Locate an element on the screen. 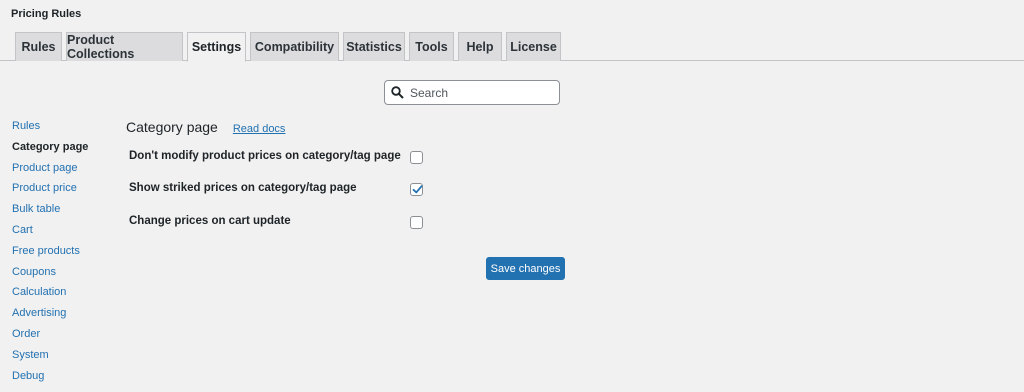  tab-product-collections: Product Collections is located at coordinates (124, 46).